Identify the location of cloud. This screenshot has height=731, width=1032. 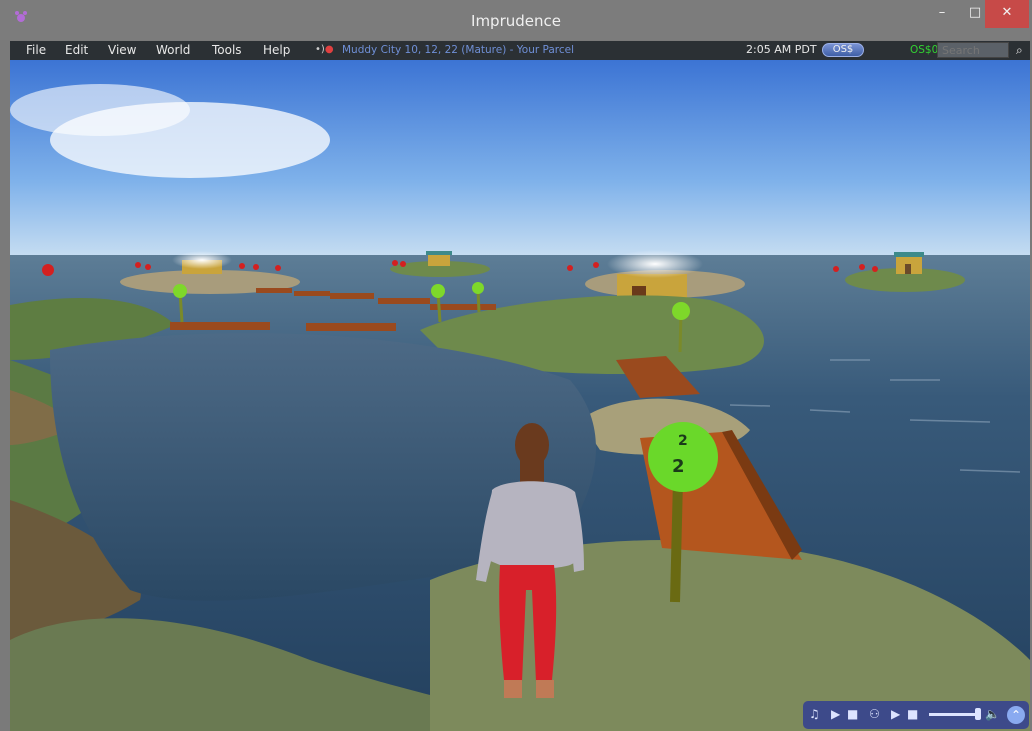
(100, 110).